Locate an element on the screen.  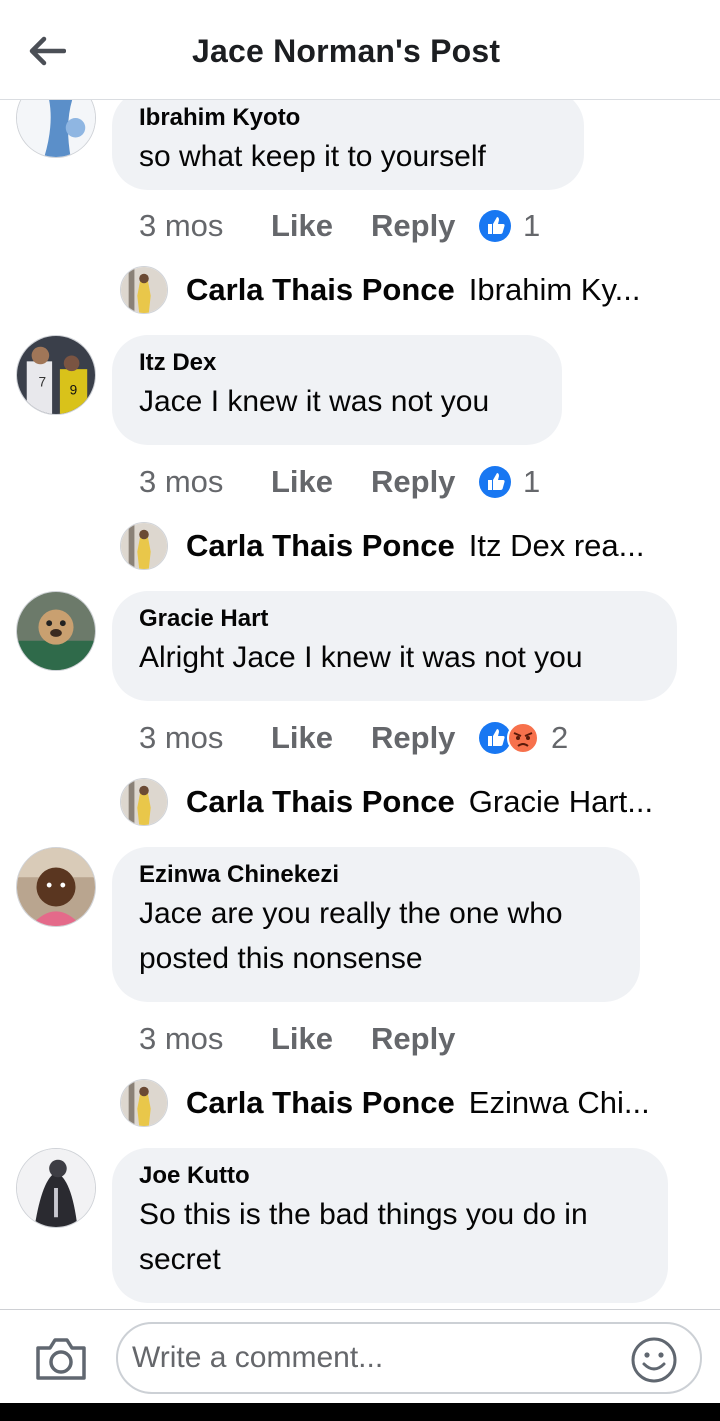
emoji-button is located at coordinates (654, 1360).